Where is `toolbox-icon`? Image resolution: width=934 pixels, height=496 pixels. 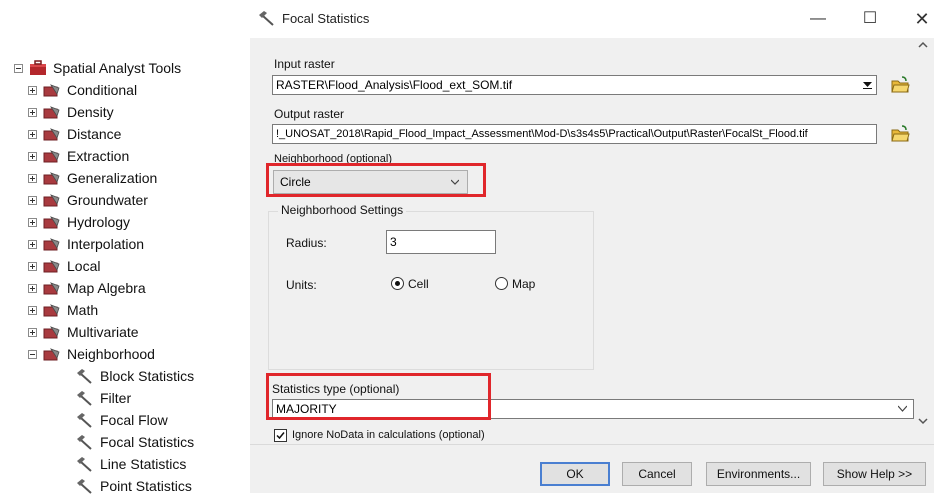
toolbox-icon is located at coordinates (38, 67).